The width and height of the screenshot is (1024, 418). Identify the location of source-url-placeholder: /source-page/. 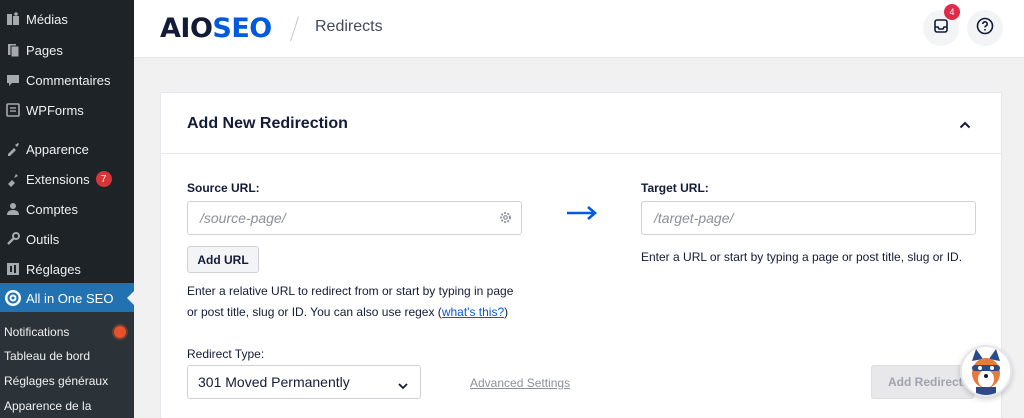
(243, 218).